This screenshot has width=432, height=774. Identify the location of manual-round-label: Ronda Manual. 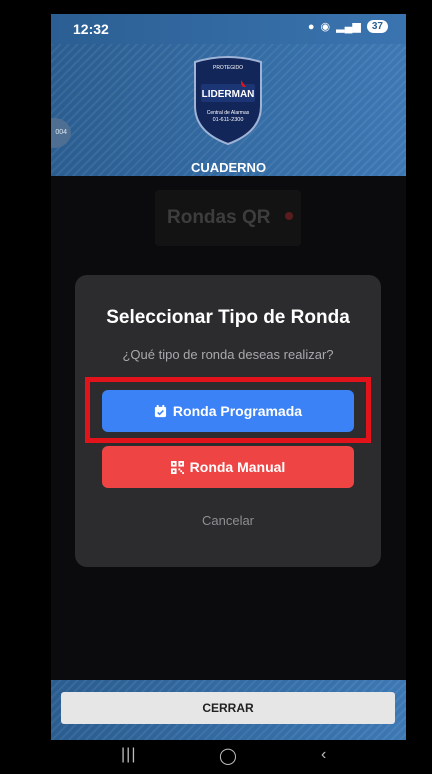
(237, 467).